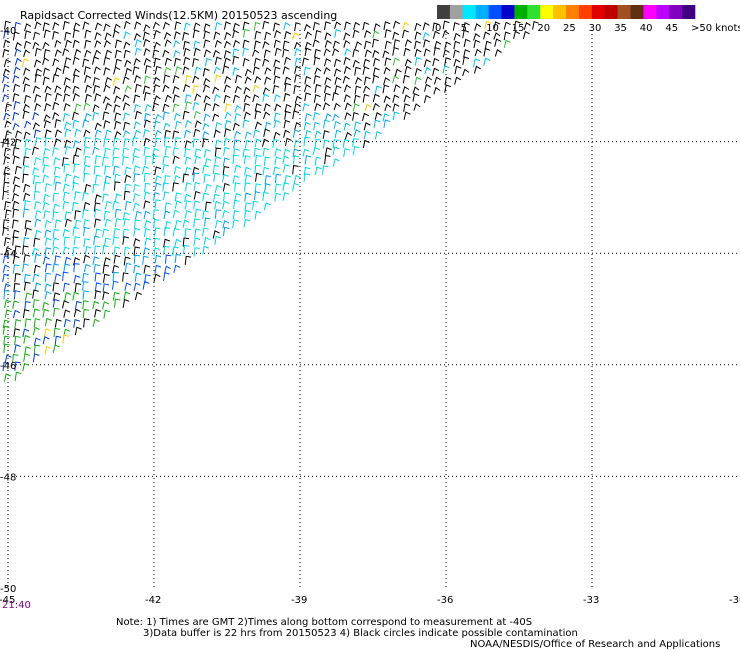 The image size is (740, 650). I want to click on latitude-tick-label: -40, so click(8, 31).